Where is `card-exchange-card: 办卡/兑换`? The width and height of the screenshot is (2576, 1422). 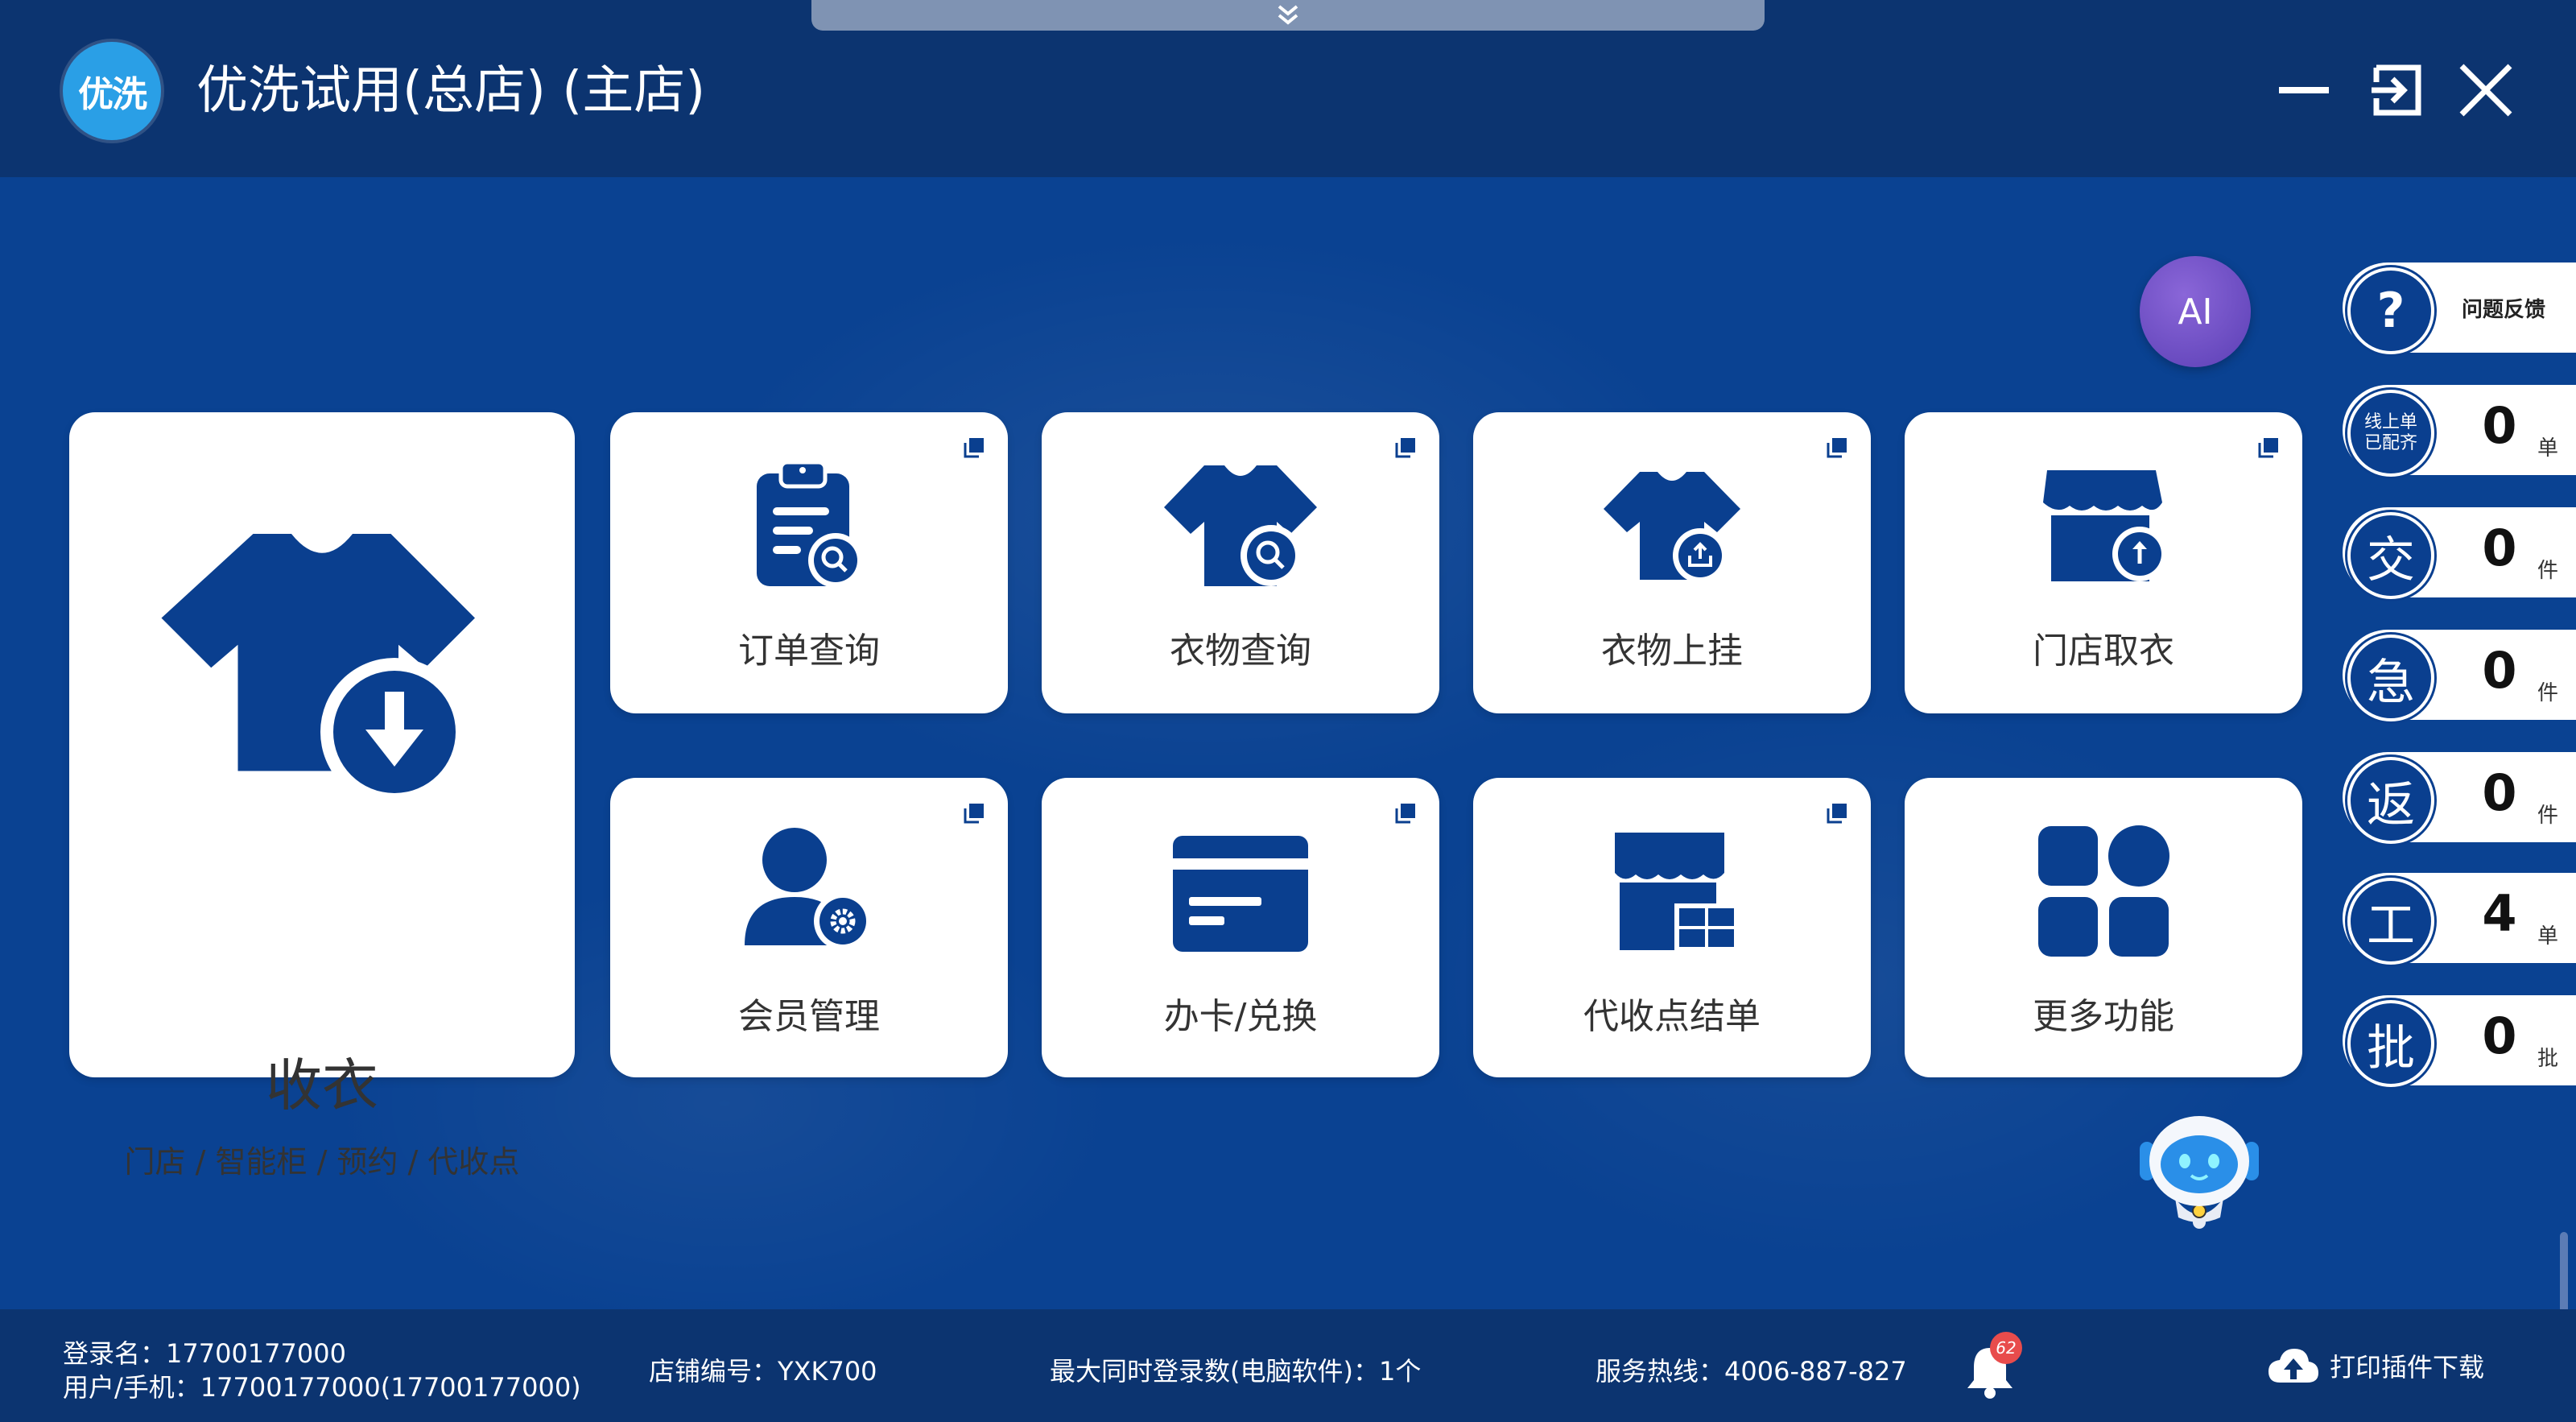 card-exchange-card: 办卡/兑换 is located at coordinates (1240, 927).